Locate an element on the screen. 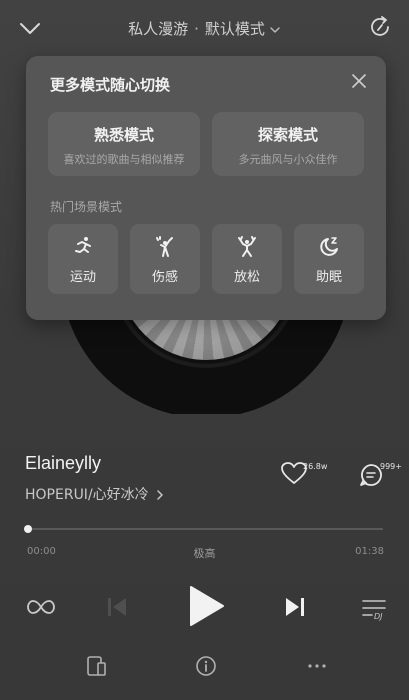  scene-label: 助眠 is located at coordinates (328, 277).